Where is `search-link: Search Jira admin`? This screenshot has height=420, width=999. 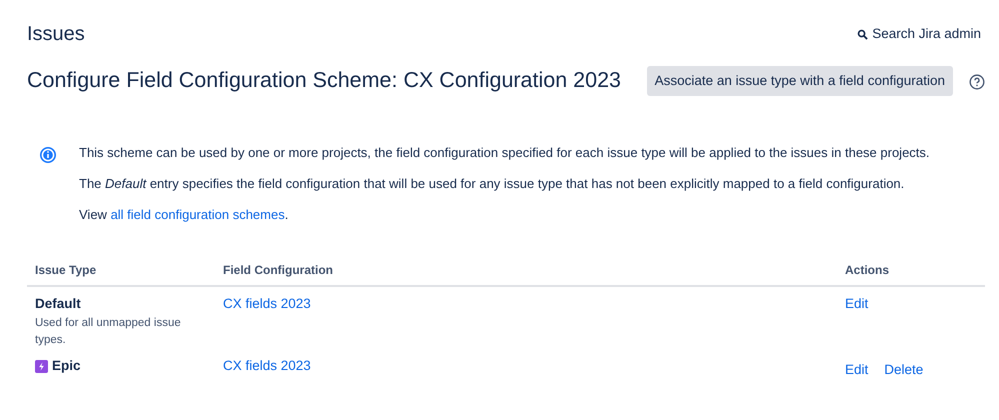
search-link: Search Jira admin is located at coordinates (919, 34).